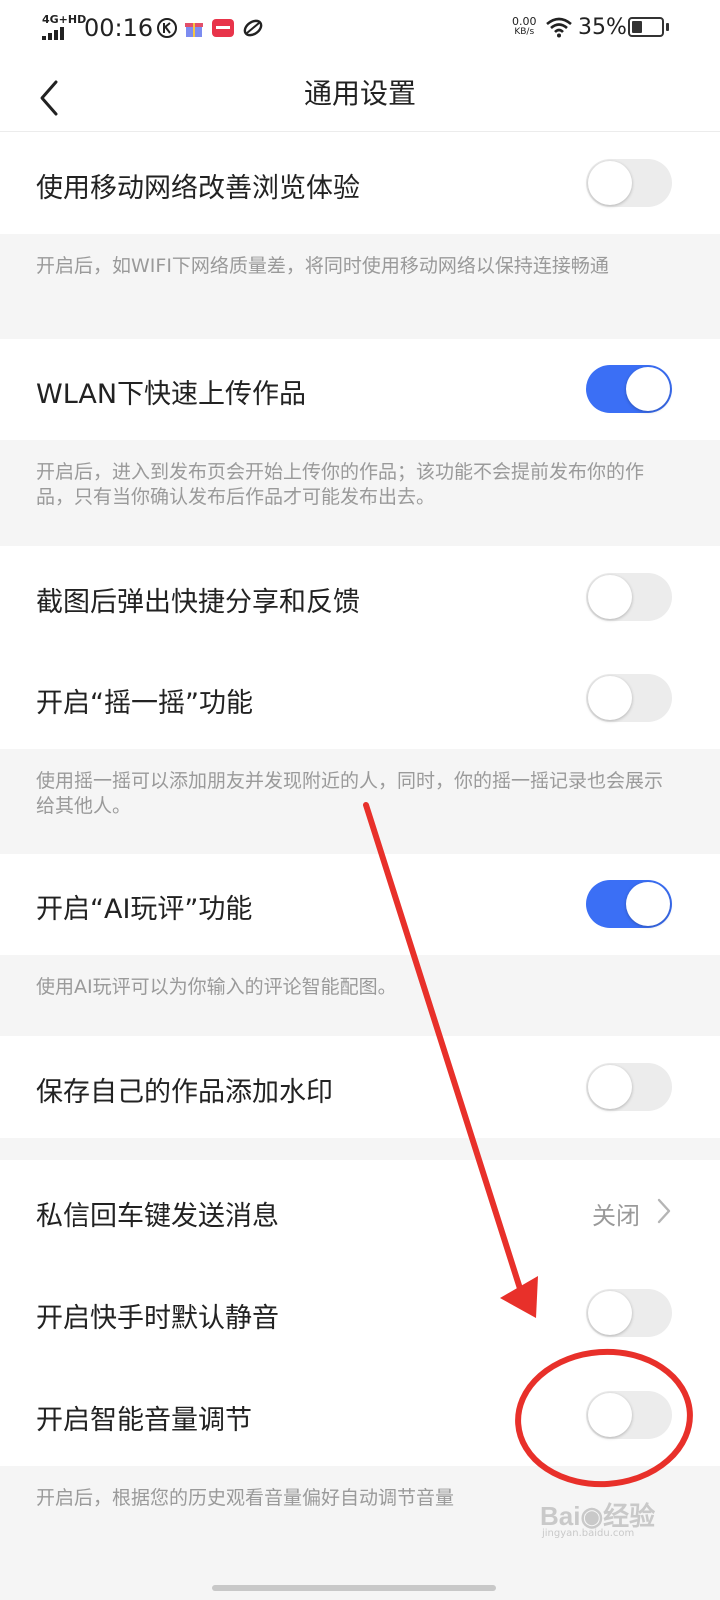  I want to click on description-text: 使用摇一摇可以添加朋友并发现附近的人，同时，你的摇一摇记录也会展示给其他人。, so click(350, 793).